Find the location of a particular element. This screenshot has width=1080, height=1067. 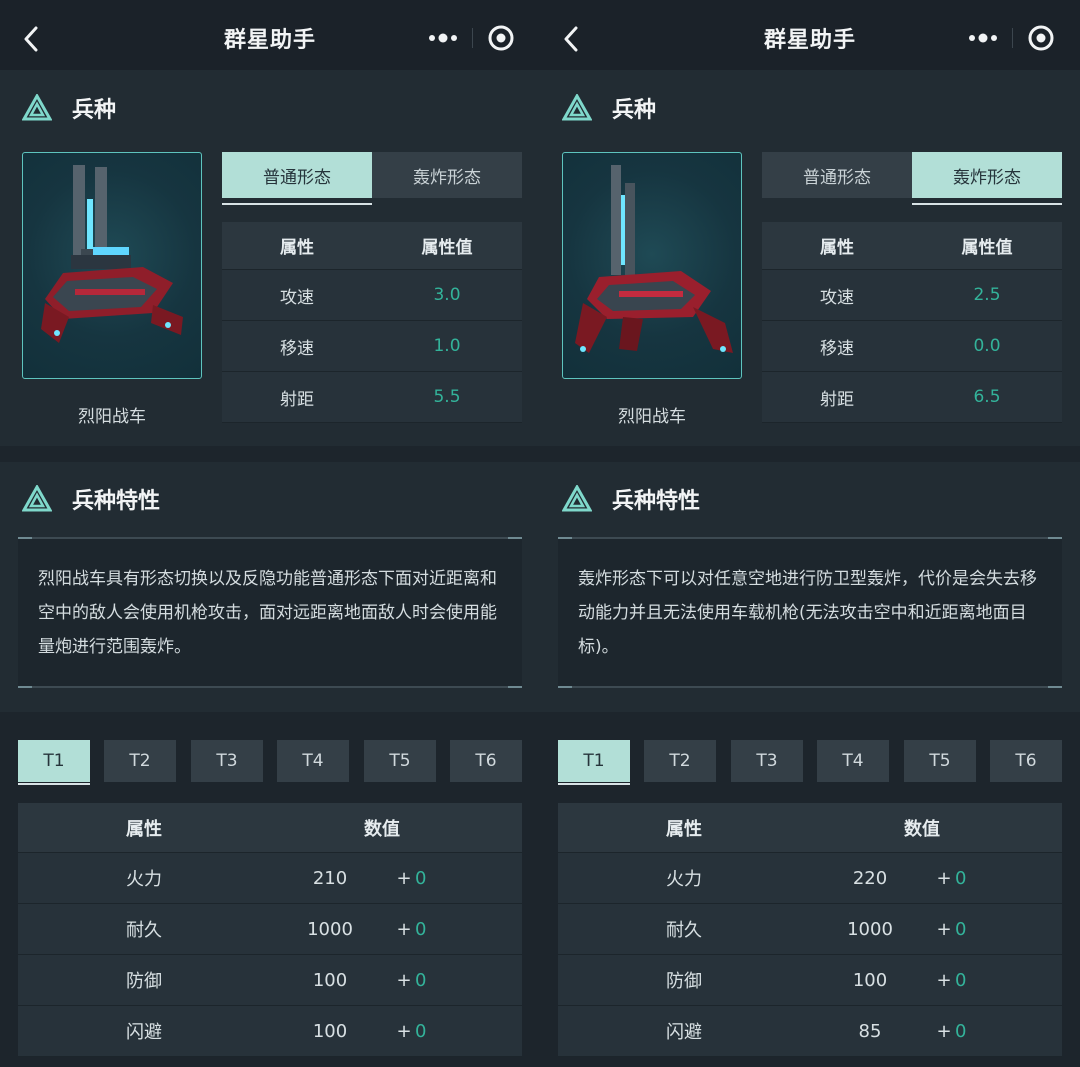

stat-value: 1000 is located at coordinates (870, 929).